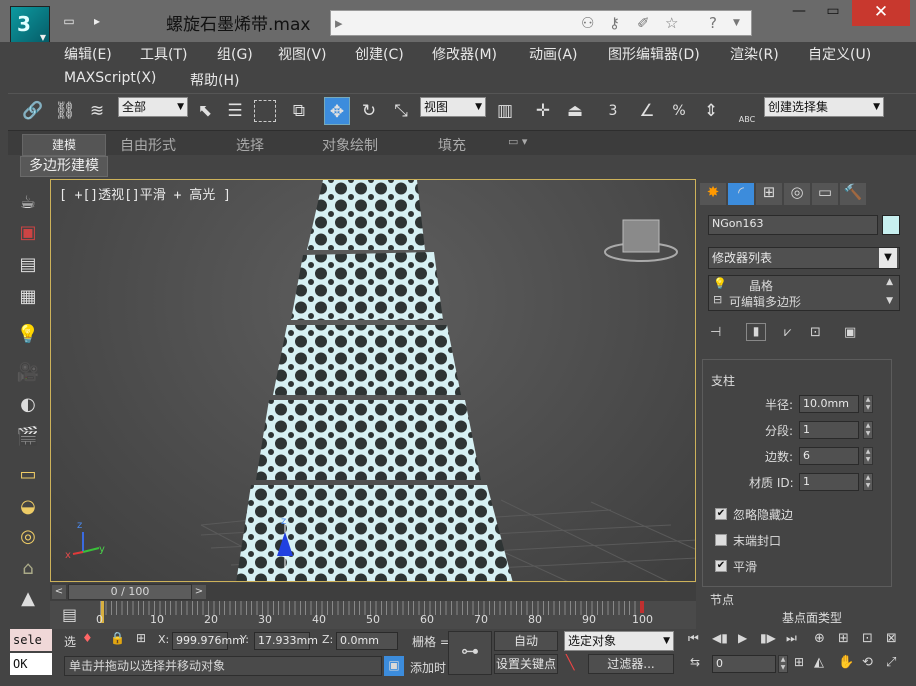 The height and width of the screenshot is (686, 916). What do you see at coordinates (833, 11) in the screenshot?
I see `restore-button: ▭` at bounding box center [833, 11].